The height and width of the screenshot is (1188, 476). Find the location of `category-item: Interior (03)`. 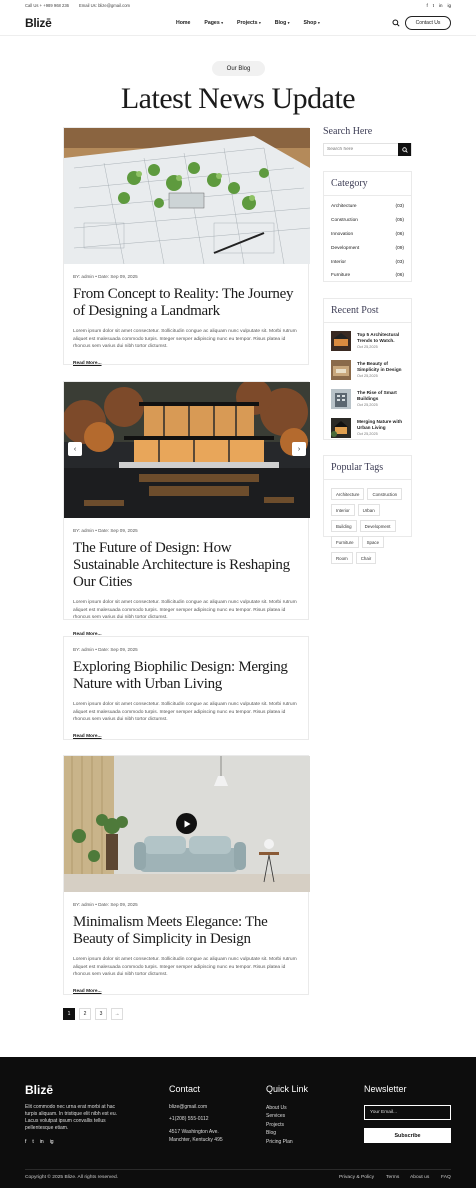

category-item: Interior (03) is located at coordinates (367, 262).